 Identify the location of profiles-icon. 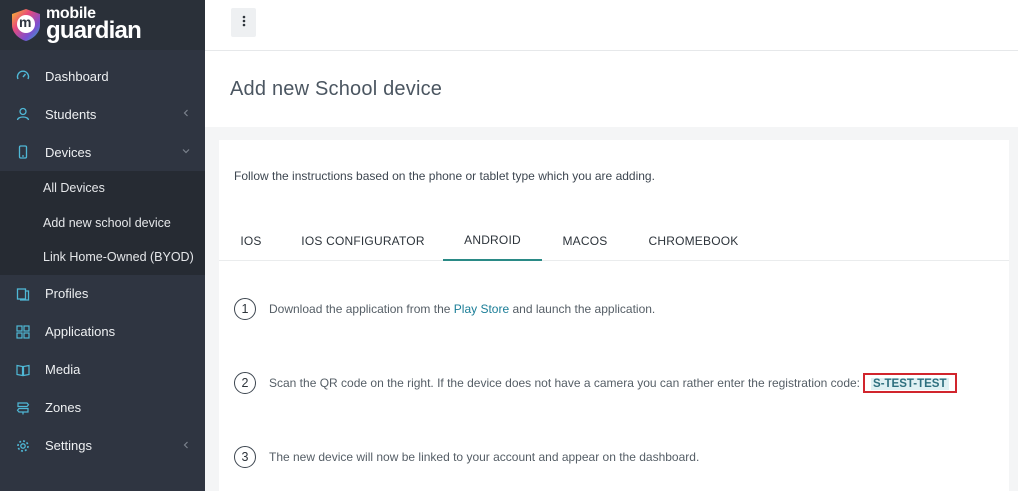
(23, 294).